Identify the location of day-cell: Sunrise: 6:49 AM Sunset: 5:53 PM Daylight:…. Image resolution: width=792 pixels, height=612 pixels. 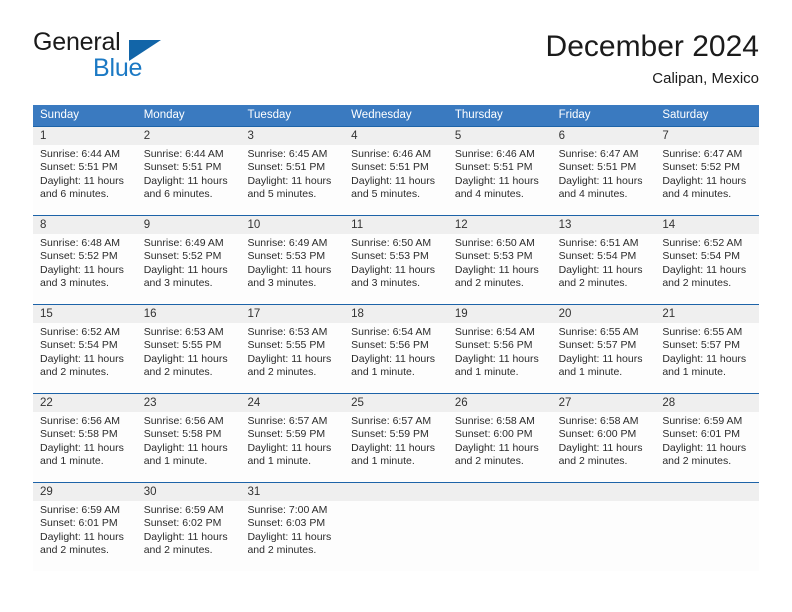
(292, 269).